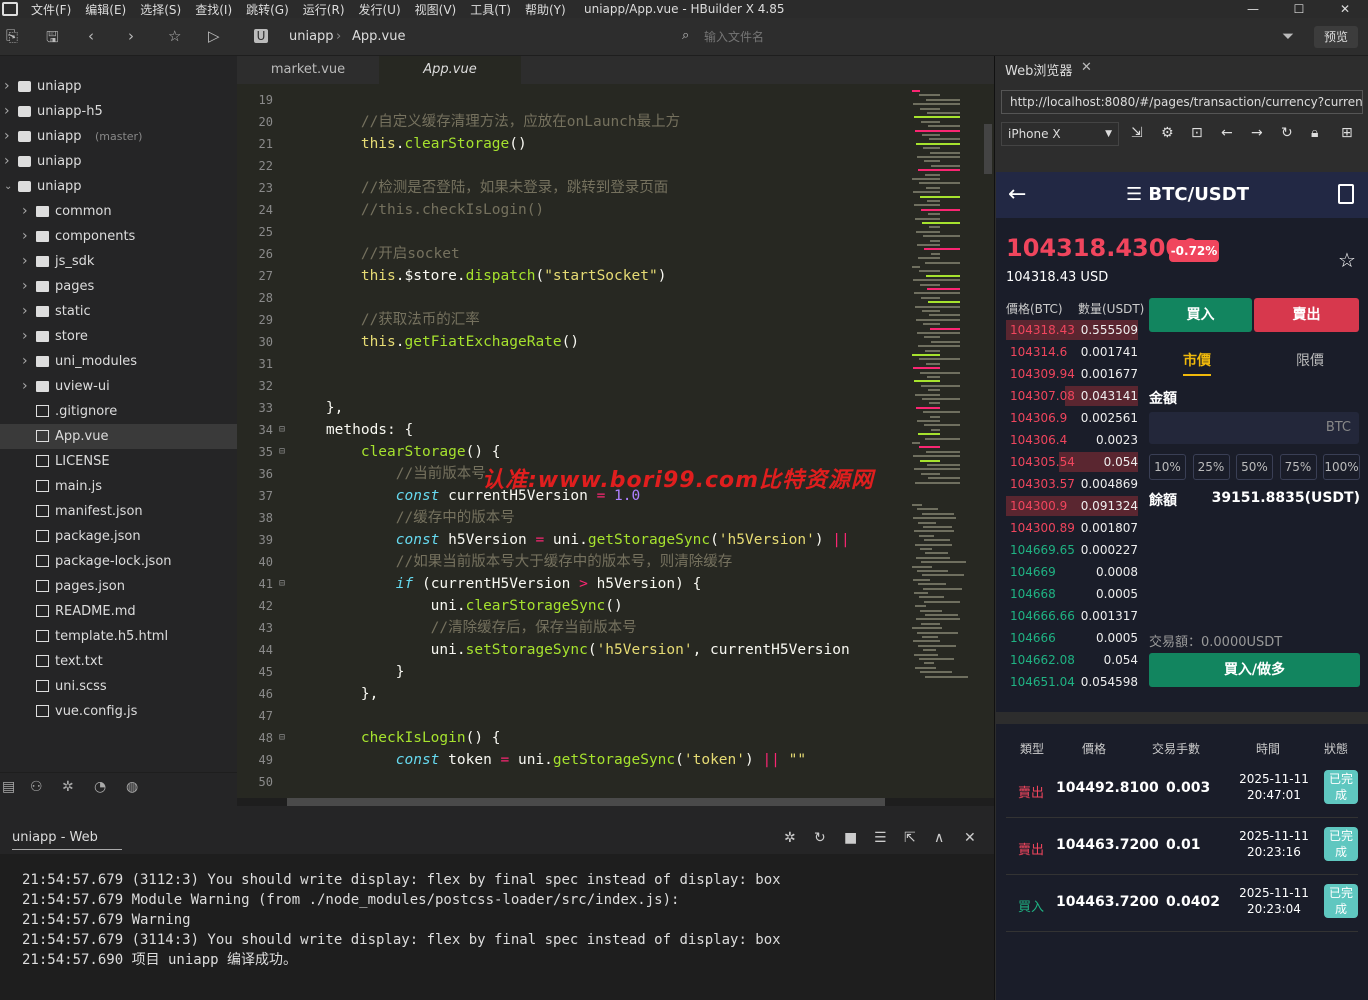 This screenshot has height=1000, width=1368. I want to click on sidebar-item: › uview-ui, so click(118, 386).